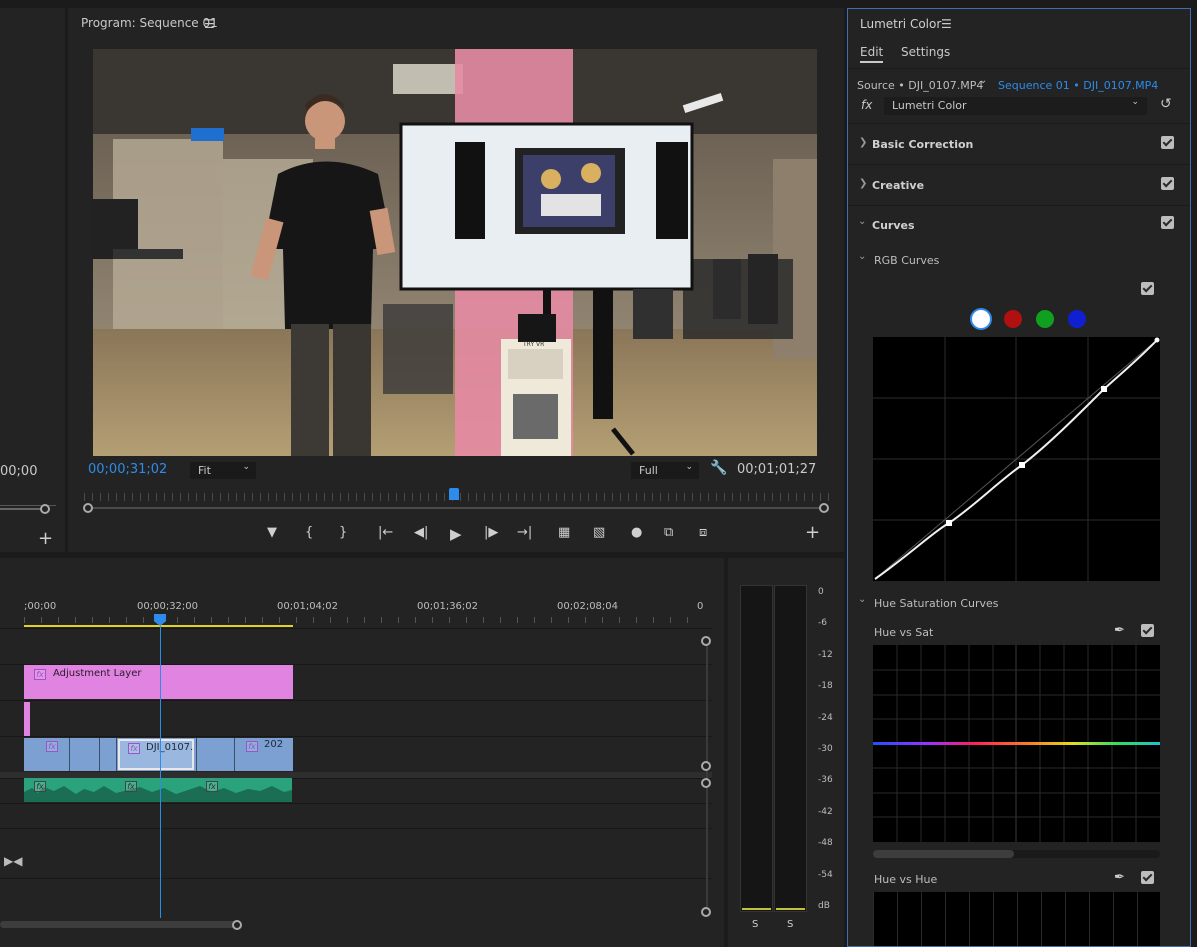  I want to click on track-v2, so click(356, 718).